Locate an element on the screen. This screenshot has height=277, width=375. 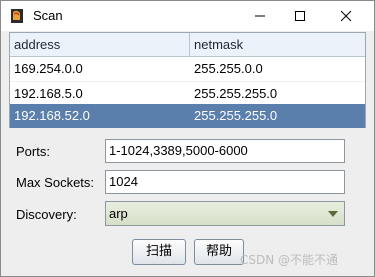
maximize-icon is located at coordinates (300, 16).